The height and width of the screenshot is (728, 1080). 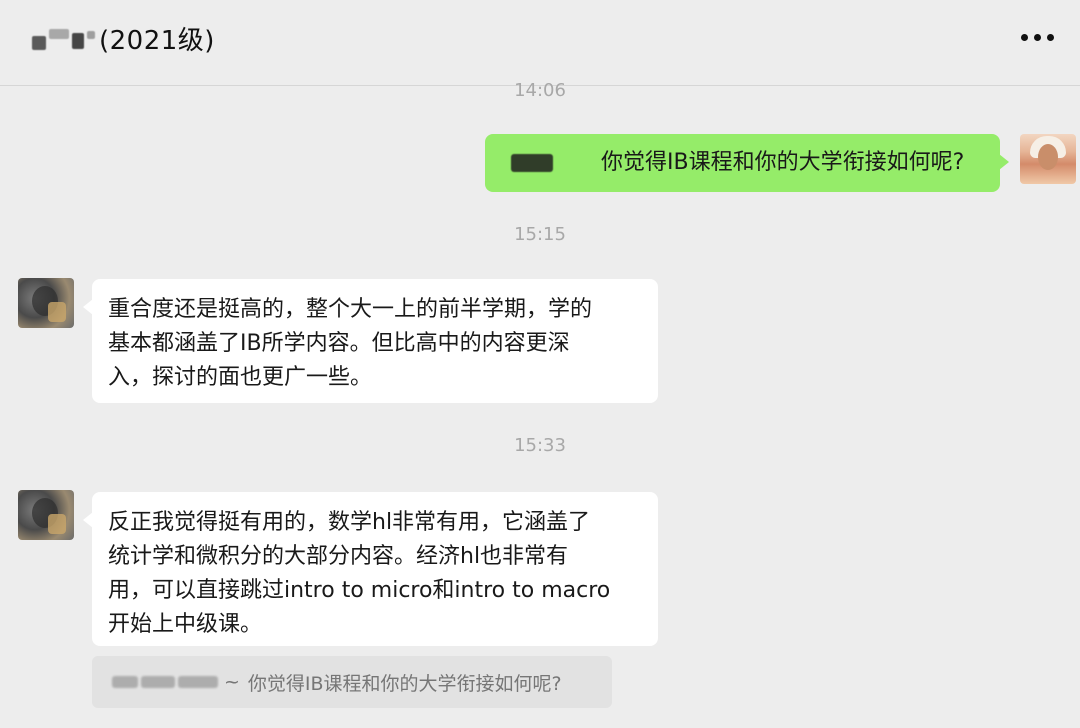 I want to click on redacted-text, so click(x=532, y=163).